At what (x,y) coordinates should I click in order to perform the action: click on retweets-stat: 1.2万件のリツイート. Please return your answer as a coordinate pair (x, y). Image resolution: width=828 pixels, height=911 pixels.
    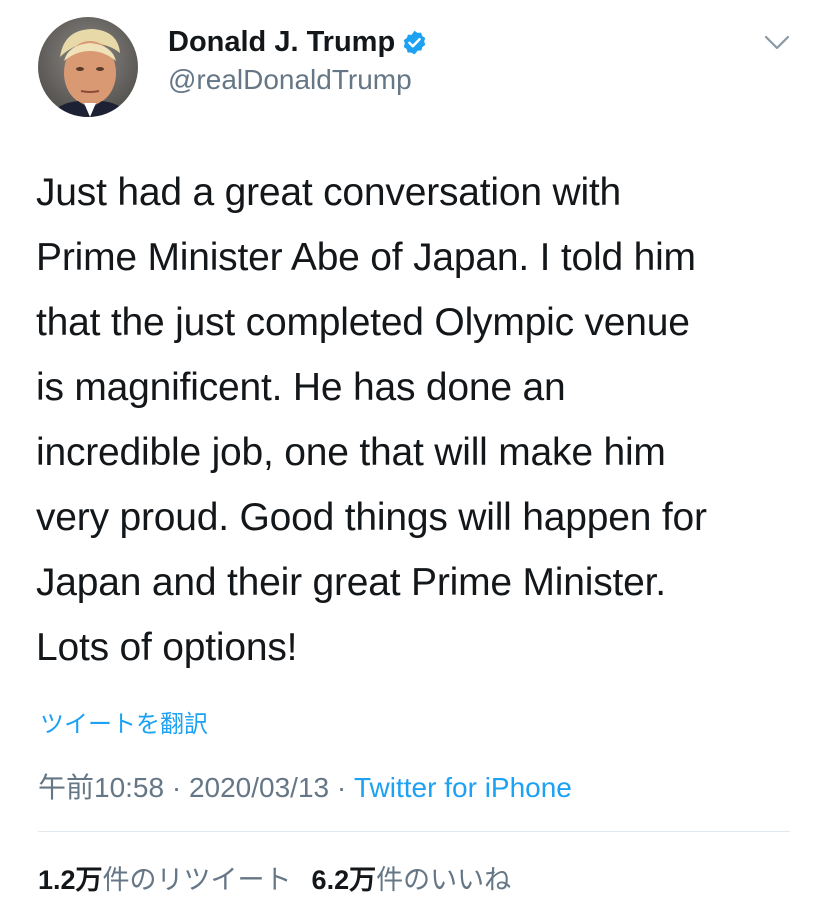
    Looking at the image, I should click on (165, 880).